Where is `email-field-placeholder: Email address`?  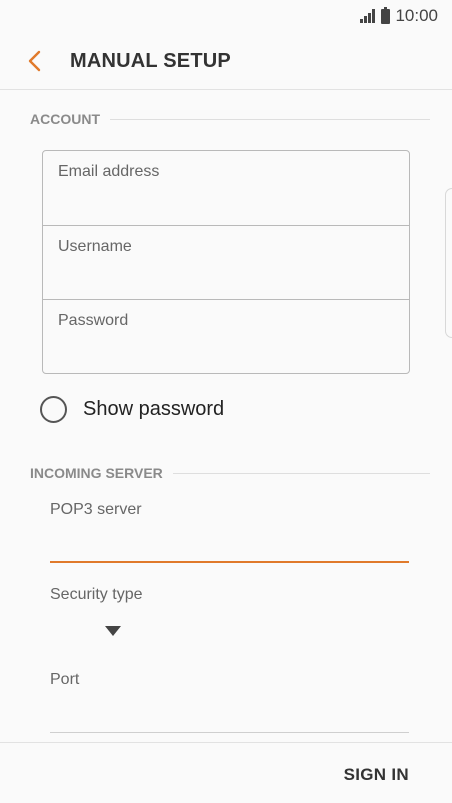
email-field-placeholder: Email address is located at coordinates (109, 171).